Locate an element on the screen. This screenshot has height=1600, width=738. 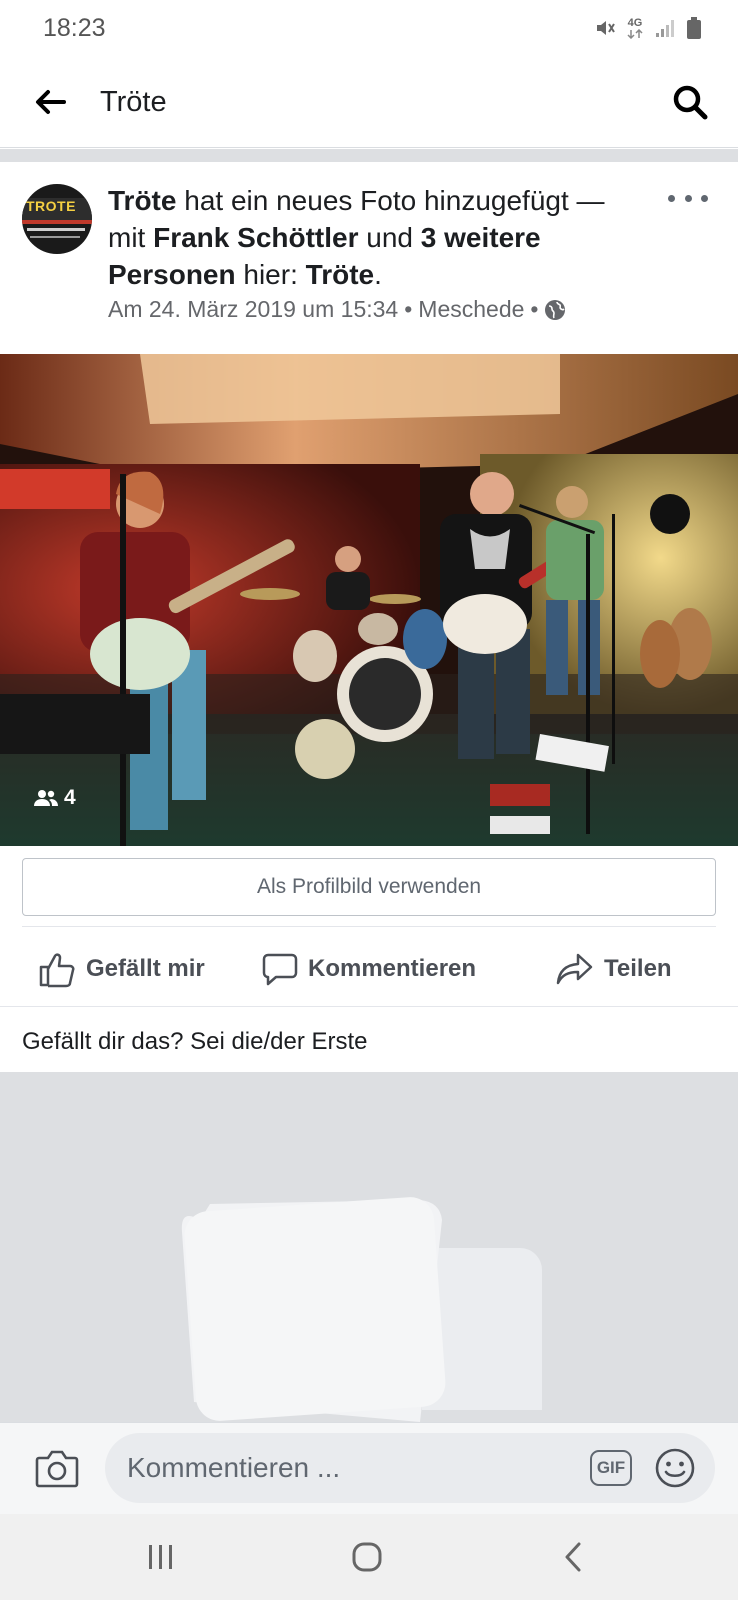
post-actions: Gefällt mir Kommentieren Teilen is located at coordinates (369, 969).